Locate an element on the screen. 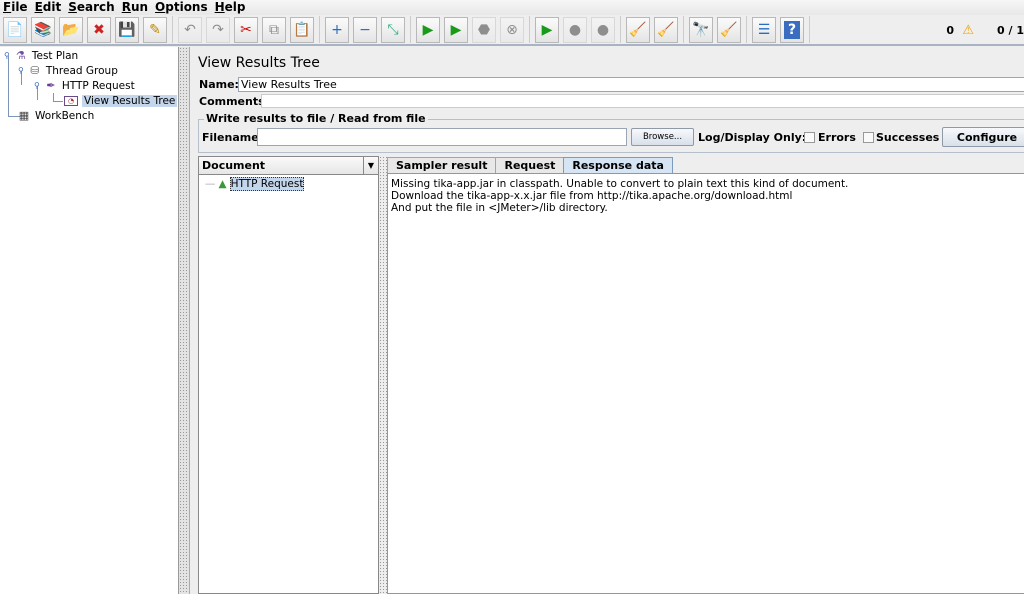 The height and width of the screenshot is (594, 1024). save-as-button: ✎ is located at coordinates (155, 29).